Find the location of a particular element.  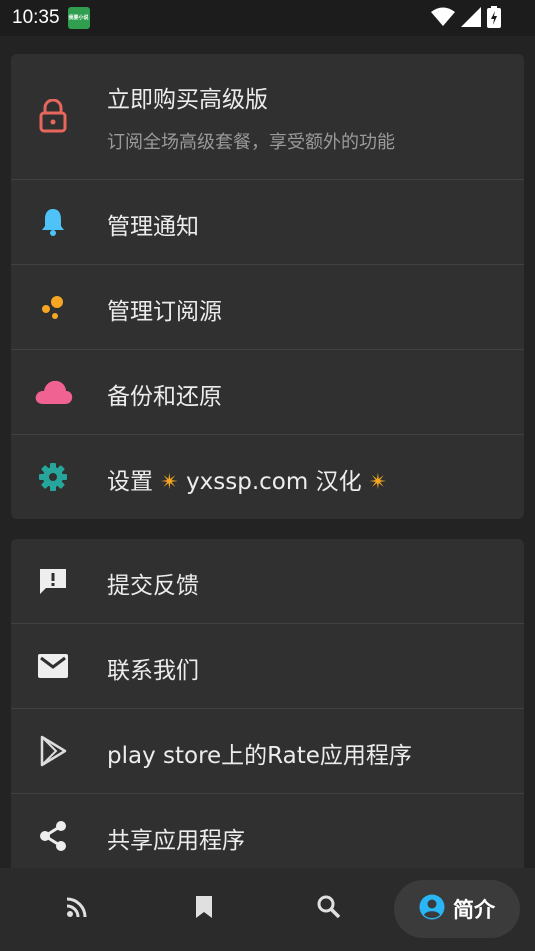

menu-item-label: 提交反馈 is located at coordinates (153, 586).